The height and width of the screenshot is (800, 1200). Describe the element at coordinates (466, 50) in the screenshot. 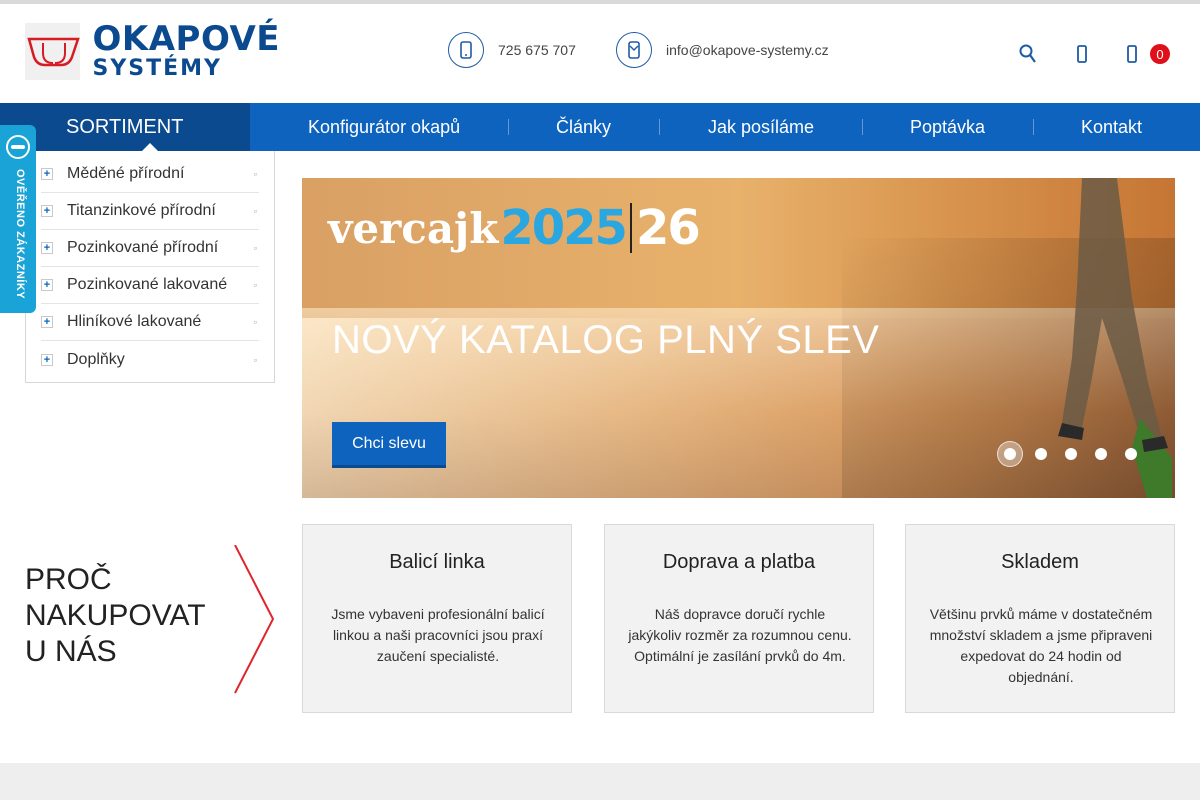

I see `phone-icon` at that location.